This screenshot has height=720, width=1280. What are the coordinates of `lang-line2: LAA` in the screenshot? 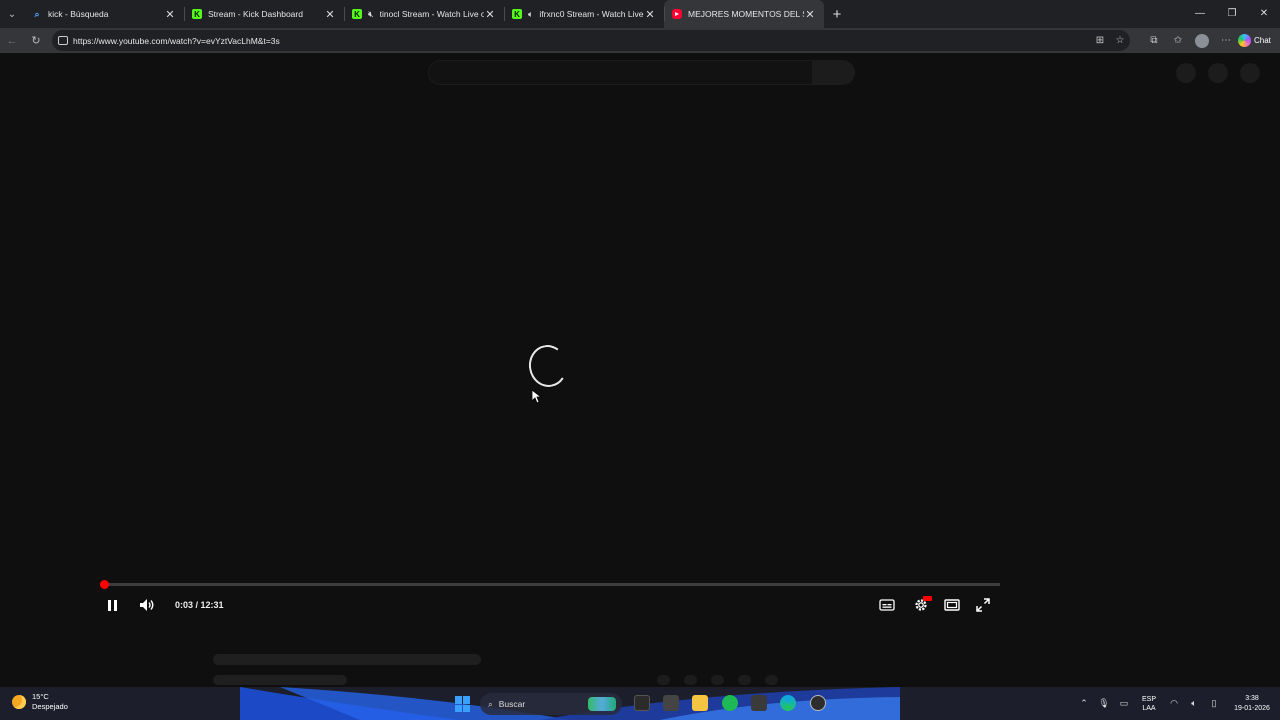 It's located at (1149, 708).